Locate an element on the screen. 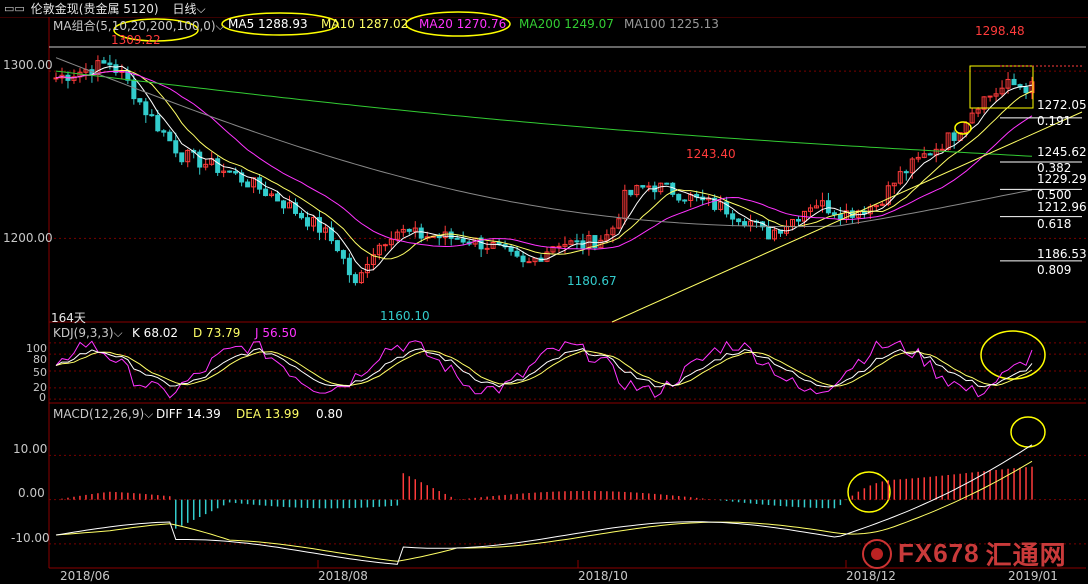 This screenshot has height=584, width=1088. y-tick-1300: 1300.00 is located at coordinates (28, 65).